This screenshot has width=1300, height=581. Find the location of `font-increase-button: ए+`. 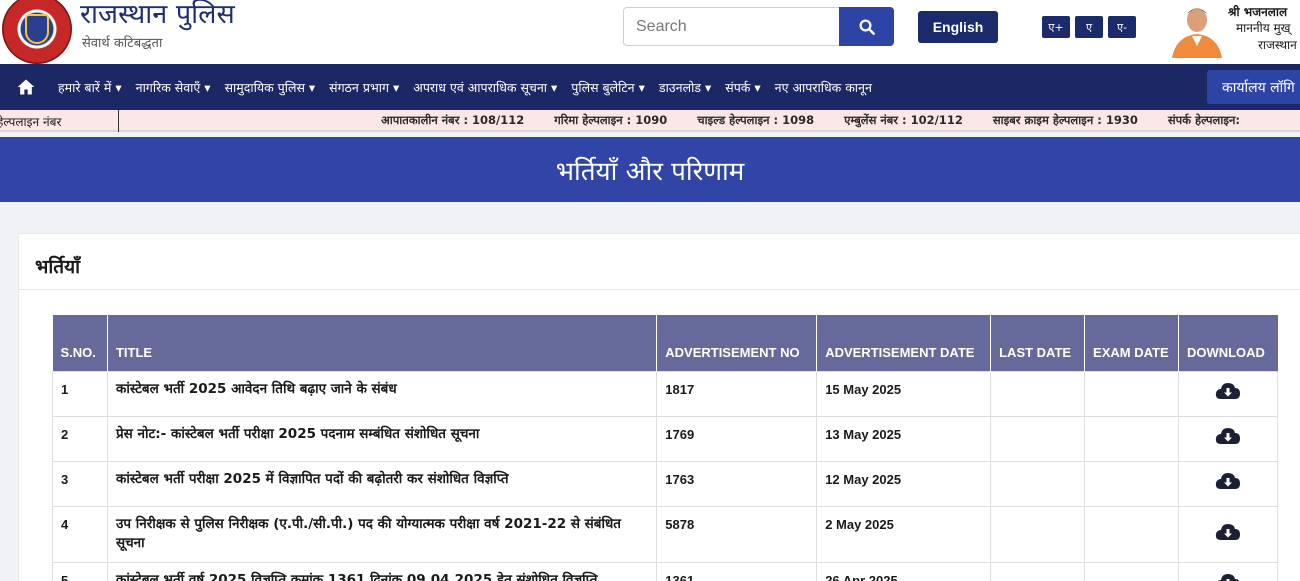

font-increase-button: ए+ is located at coordinates (1056, 27).